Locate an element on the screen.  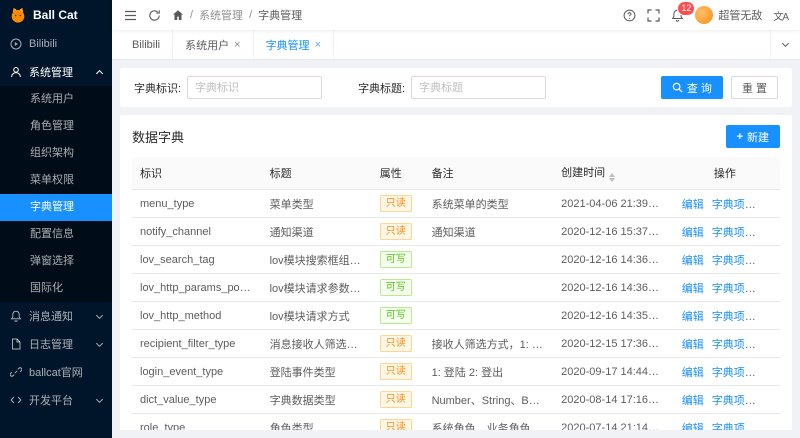
column-label: 操作 is located at coordinates (724, 174).